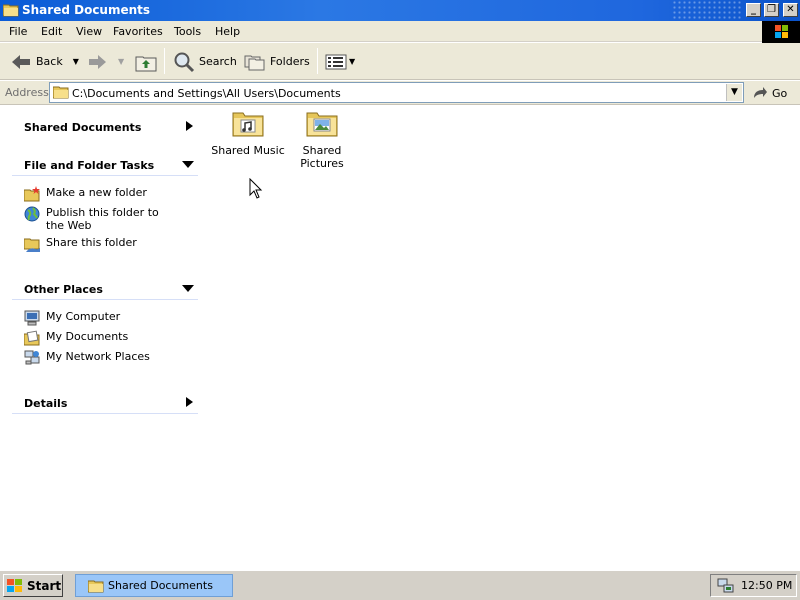  I want to click on menu-favorites: Favorites, so click(138, 31).